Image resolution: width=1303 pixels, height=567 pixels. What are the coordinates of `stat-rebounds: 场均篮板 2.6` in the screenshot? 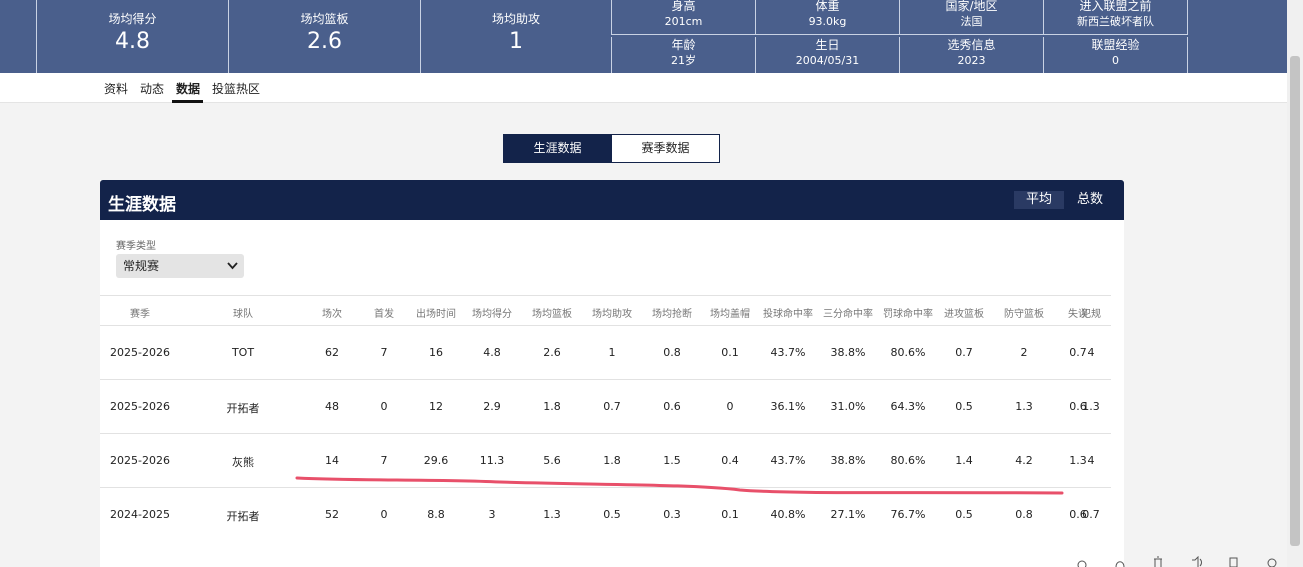 It's located at (324, 36).